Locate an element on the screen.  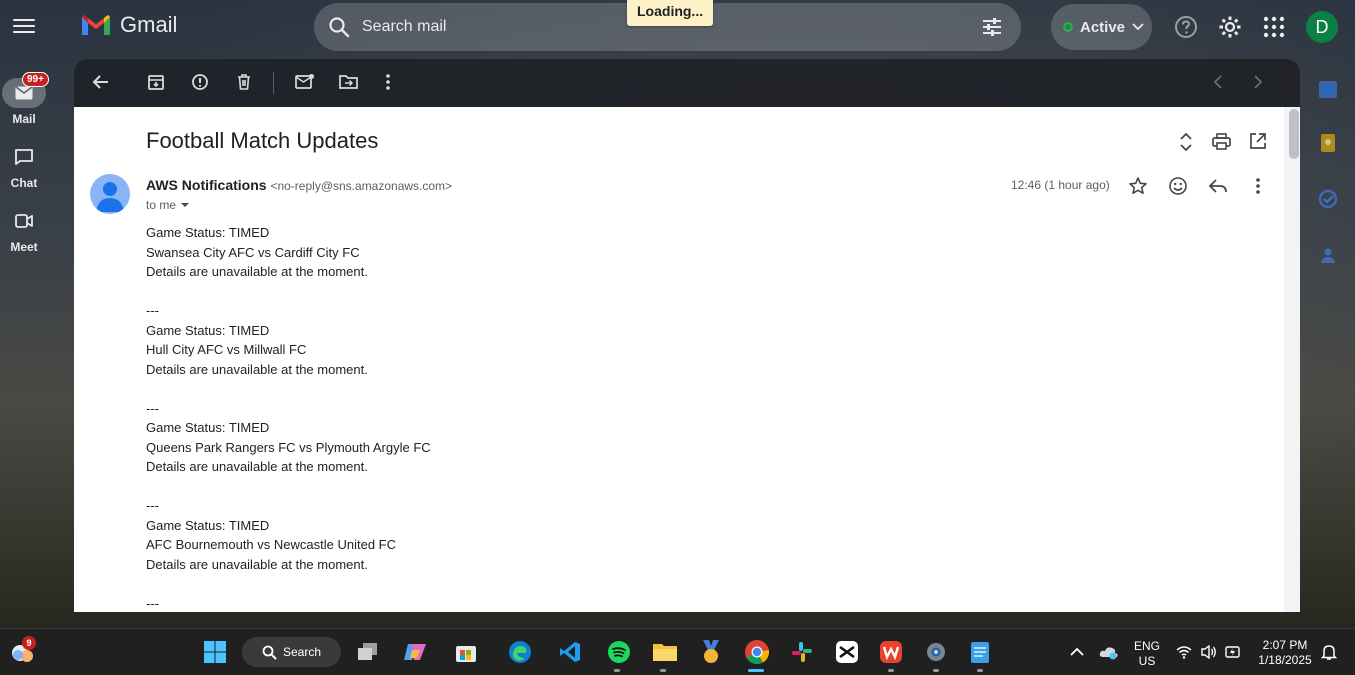
show-hidden-icons-chevron-up-icon is located at coordinates (1077, 652).